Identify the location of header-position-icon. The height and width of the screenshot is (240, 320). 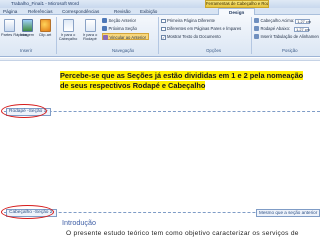
(256, 20).